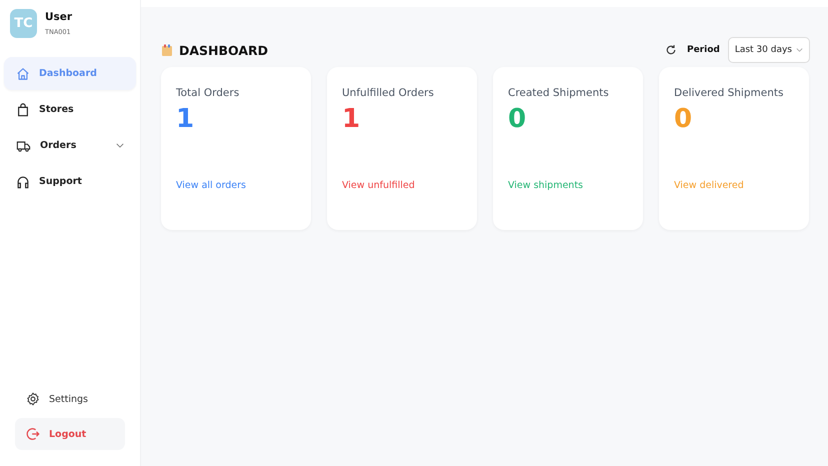  I want to click on nav-item: Support, so click(70, 181).